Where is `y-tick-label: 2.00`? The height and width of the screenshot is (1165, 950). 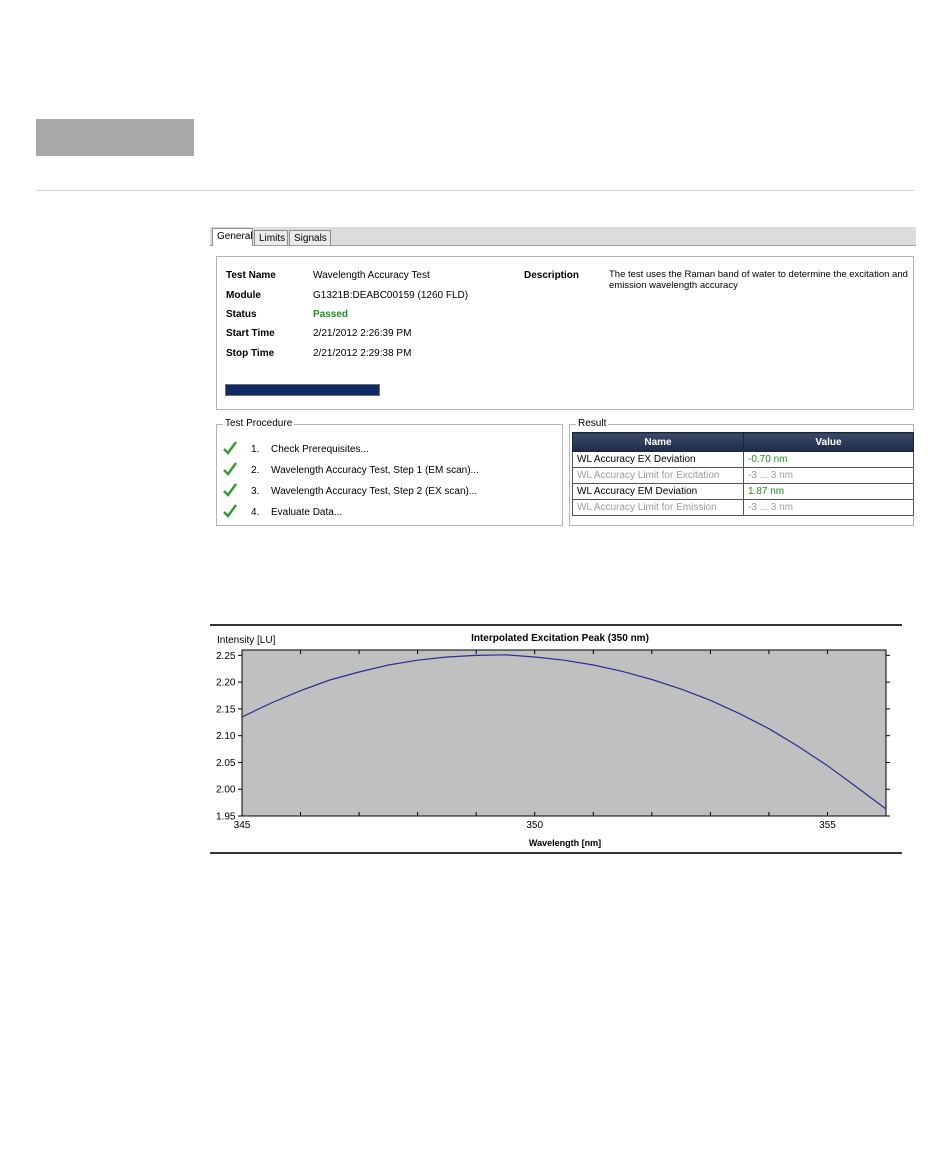
y-tick-label: 2.00 is located at coordinates (226, 790).